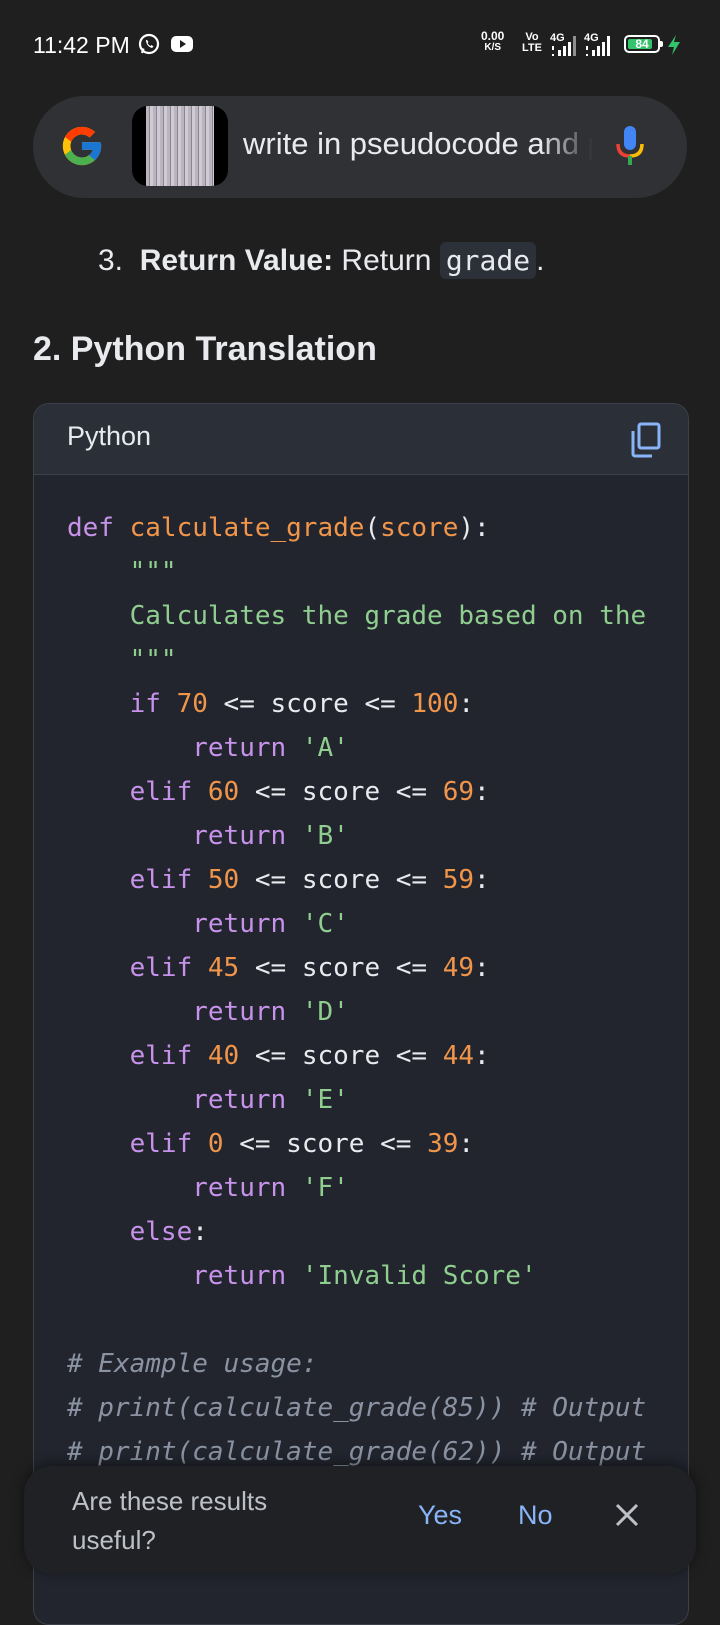 This screenshot has width=720, height=1625. I want to click on code-language-label: Python, so click(109, 436).